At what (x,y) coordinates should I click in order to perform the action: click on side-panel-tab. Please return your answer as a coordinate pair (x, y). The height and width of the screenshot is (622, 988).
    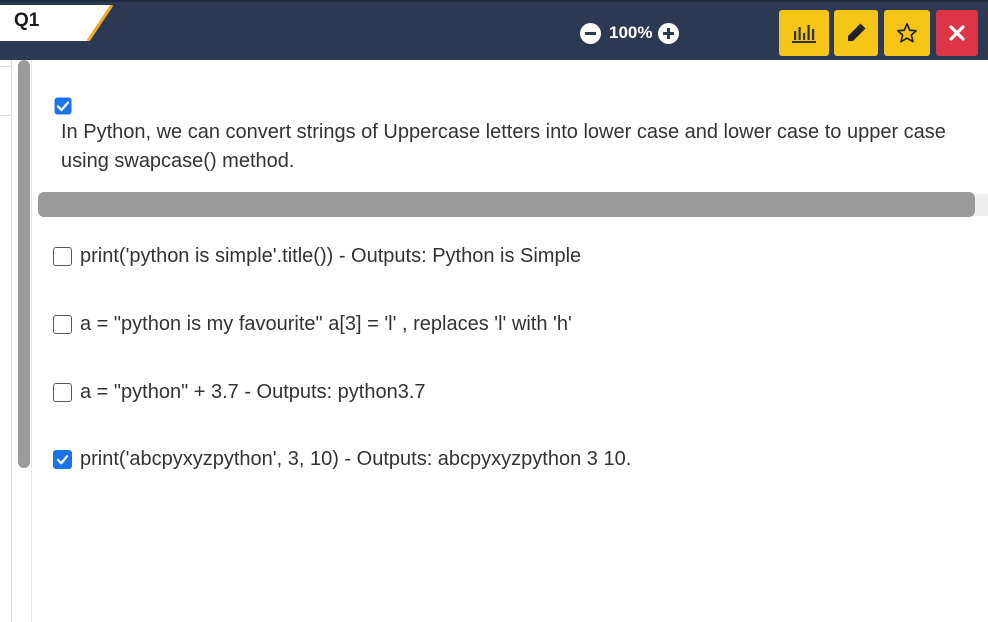
    Looking at the image, I should click on (6, 91).